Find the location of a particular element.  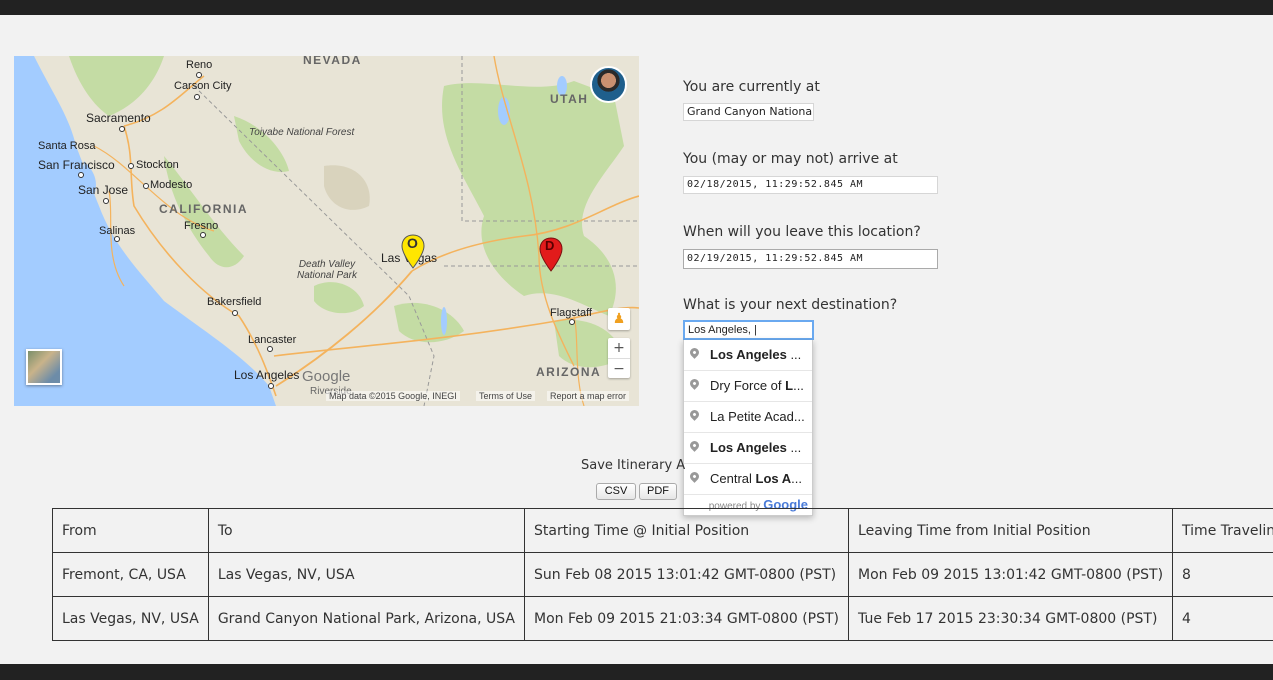

city-label-carson-city: Carson City is located at coordinates (203, 86).